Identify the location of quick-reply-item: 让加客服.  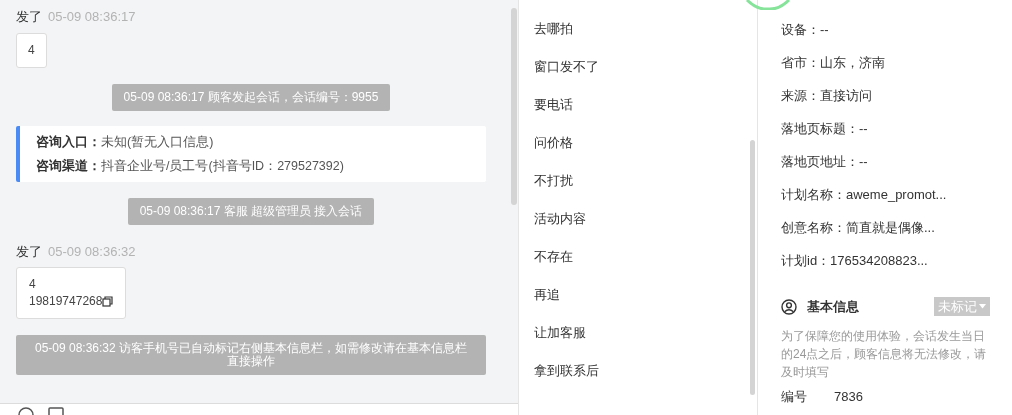
(560, 333).